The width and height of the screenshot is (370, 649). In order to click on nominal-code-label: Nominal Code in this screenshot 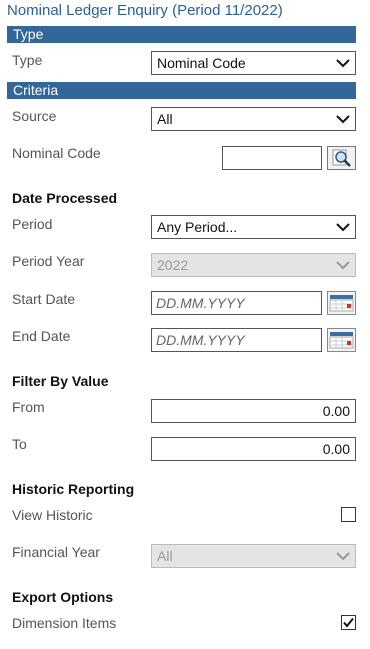, I will do `click(56, 153)`.